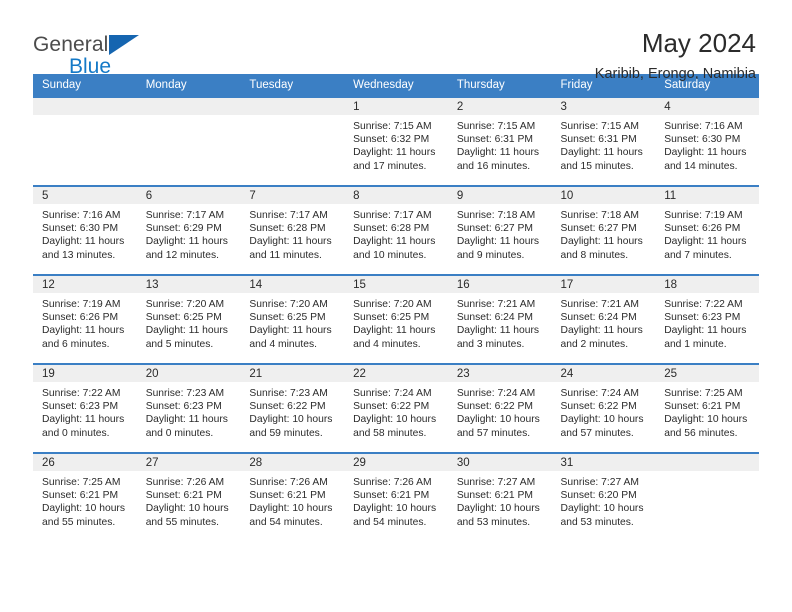 The height and width of the screenshot is (612, 792). What do you see at coordinates (698, 43) in the screenshot?
I see `page-title: May 2024` at bounding box center [698, 43].